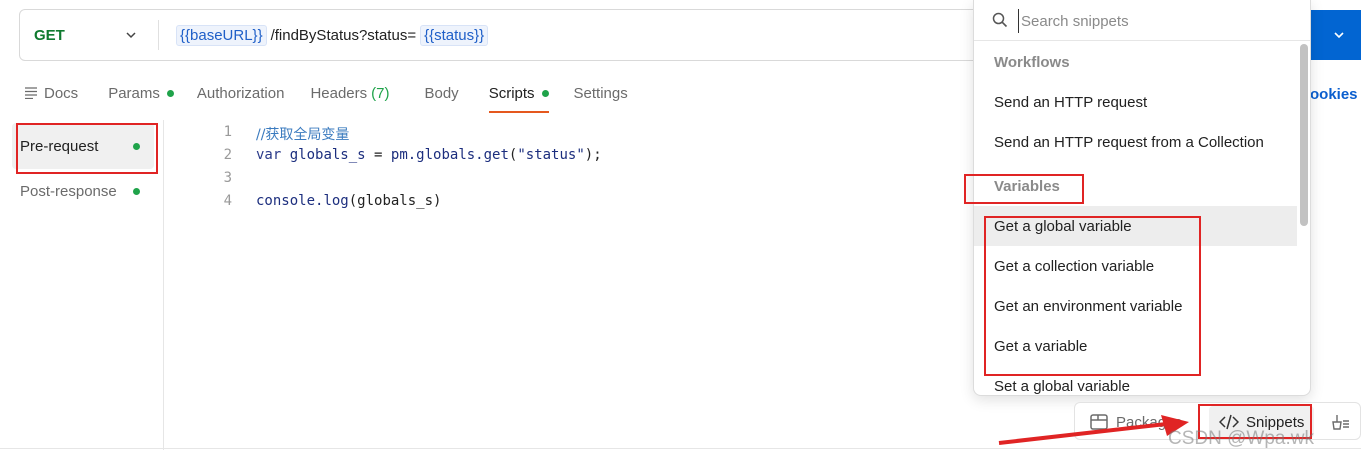  What do you see at coordinates (227, 132) in the screenshot?
I see `line-number: 1` at bounding box center [227, 132].